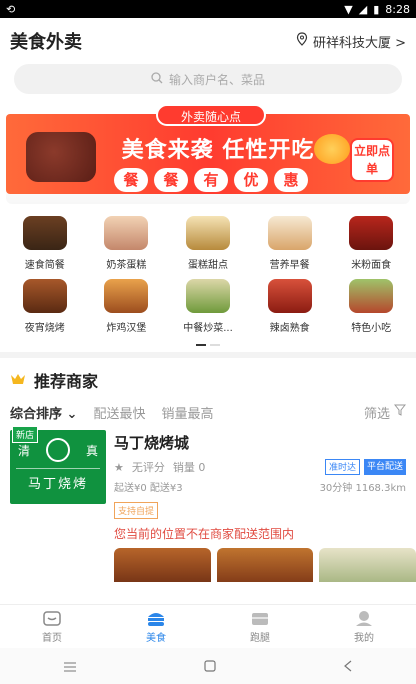 The width and height of the screenshot is (416, 684). What do you see at coordinates (152, 443) in the screenshot?
I see `shop-name: 马丁烧烤城` at bounding box center [152, 443].